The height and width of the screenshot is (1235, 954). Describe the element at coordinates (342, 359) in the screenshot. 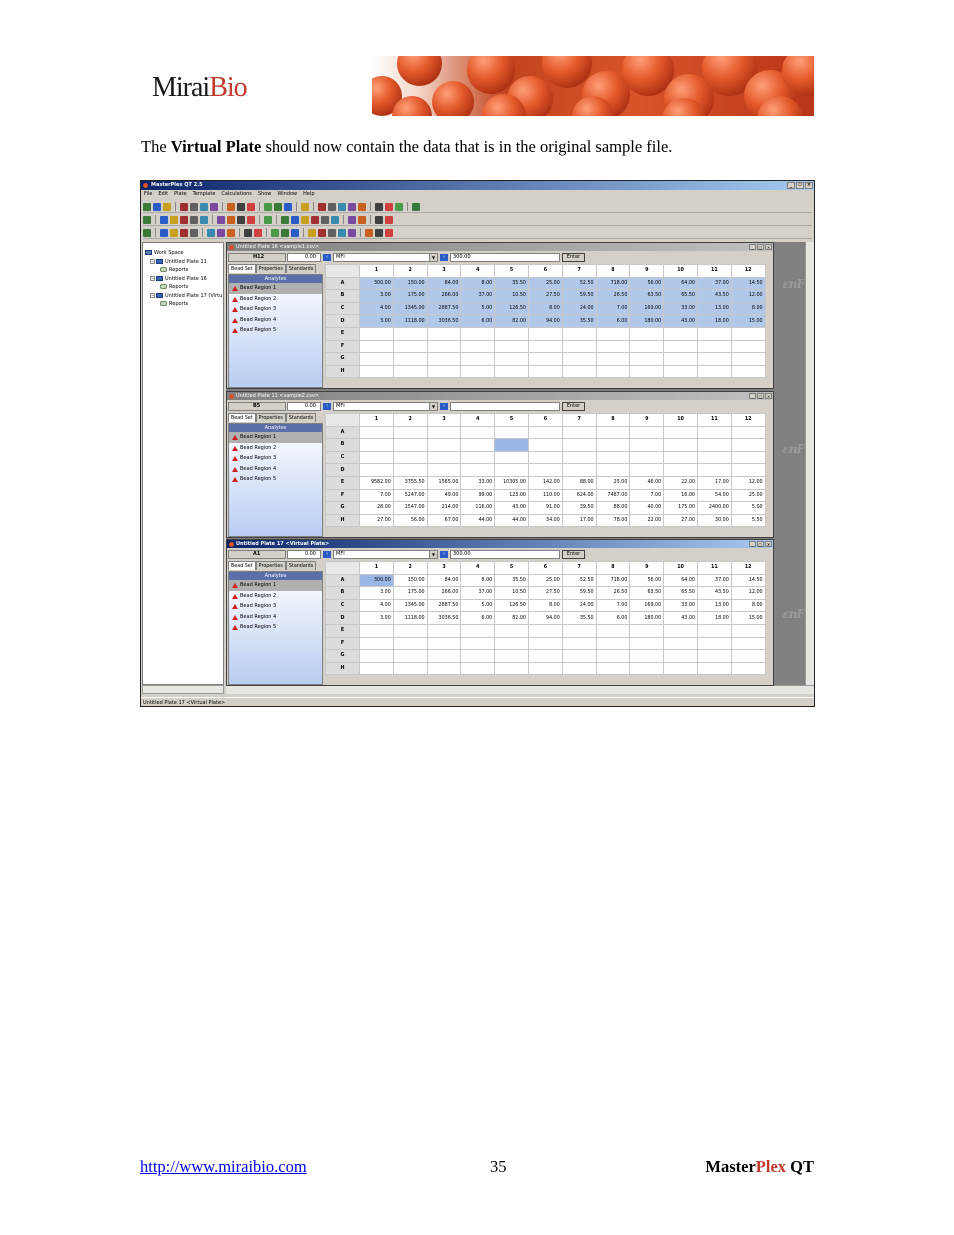

I see `row-header: G` at that location.